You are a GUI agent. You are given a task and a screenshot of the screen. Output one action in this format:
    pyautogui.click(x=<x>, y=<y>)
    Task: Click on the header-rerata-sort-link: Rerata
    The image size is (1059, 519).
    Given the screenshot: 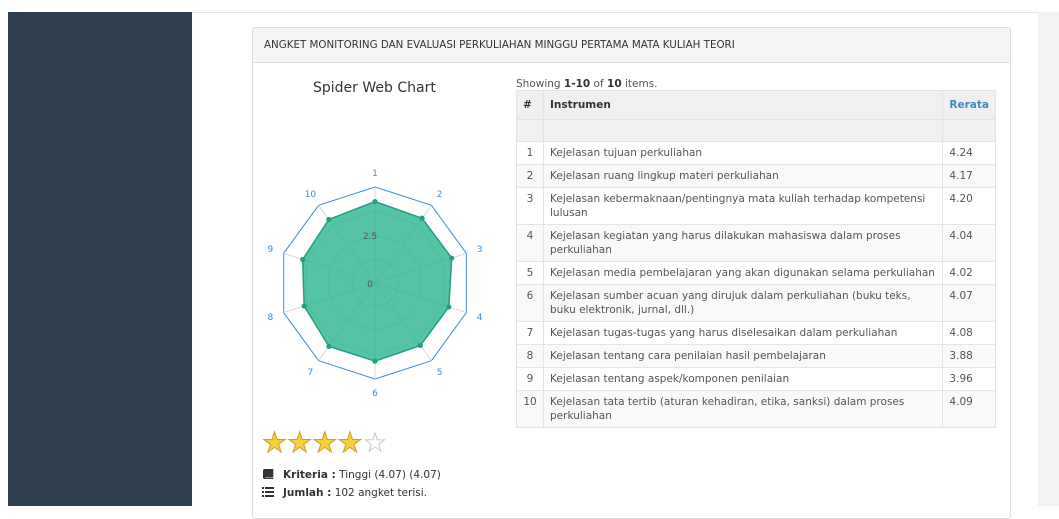 What is the action you would take?
    pyautogui.click(x=969, y=105)
    